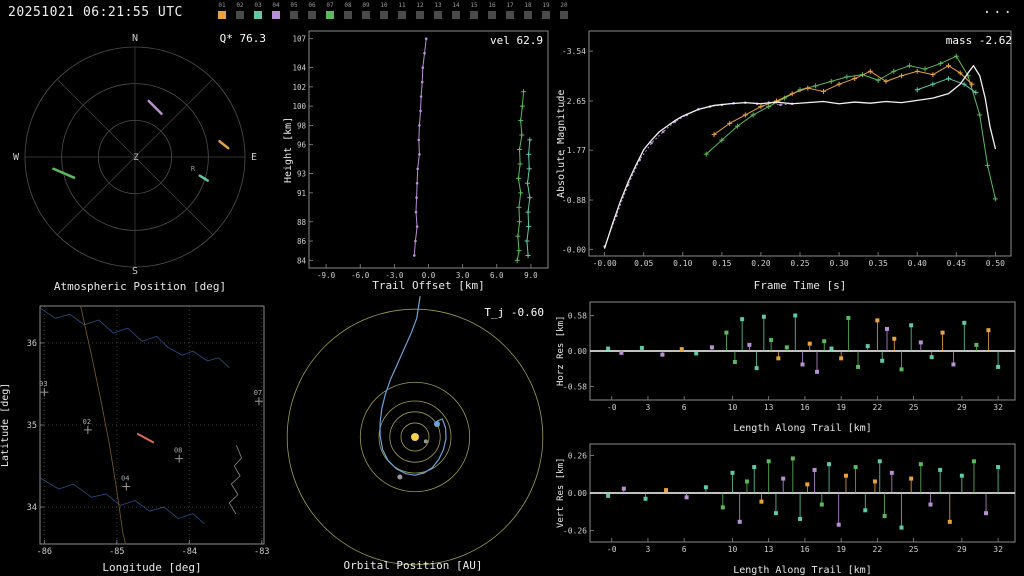 This screenshot has width=1024, height=576. I want to click on svg-text: -83, so click(261, 552).